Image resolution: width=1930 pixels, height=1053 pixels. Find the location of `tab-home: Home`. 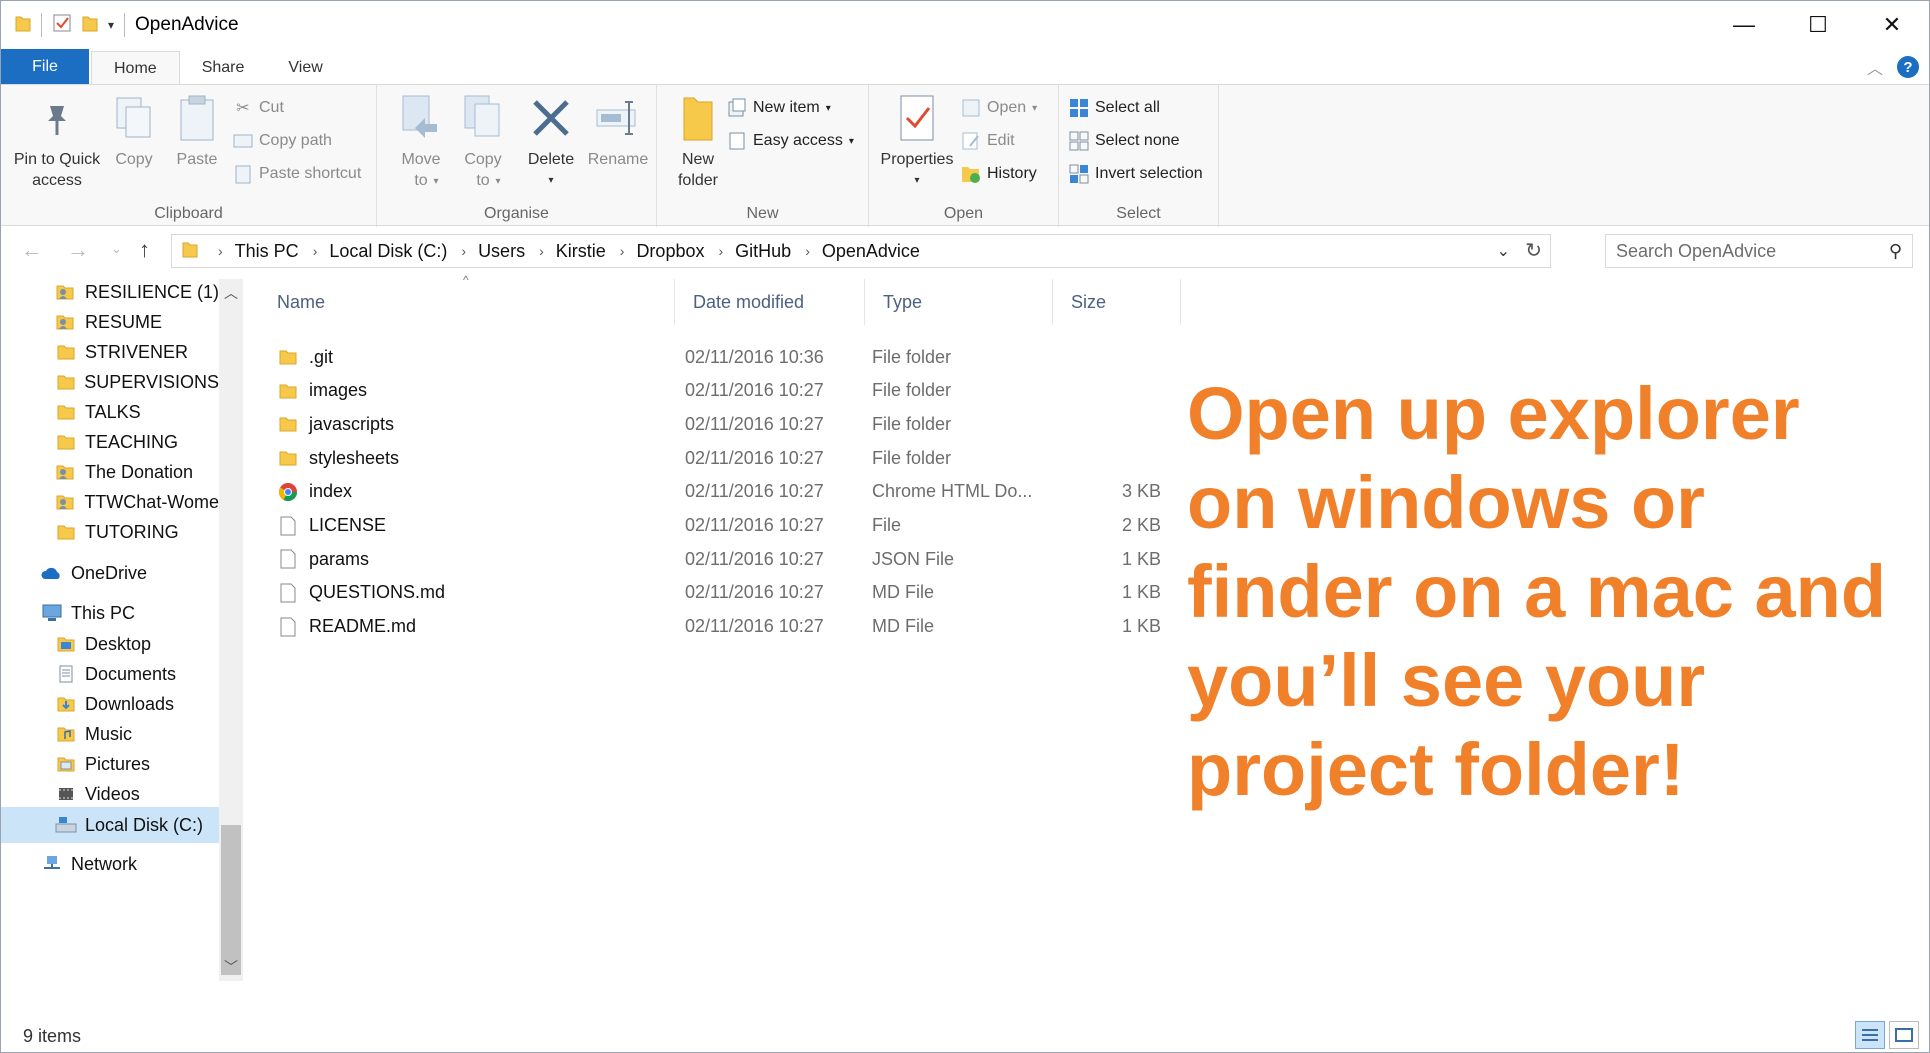

tab-home: Home is located at coordinates (135, 68).